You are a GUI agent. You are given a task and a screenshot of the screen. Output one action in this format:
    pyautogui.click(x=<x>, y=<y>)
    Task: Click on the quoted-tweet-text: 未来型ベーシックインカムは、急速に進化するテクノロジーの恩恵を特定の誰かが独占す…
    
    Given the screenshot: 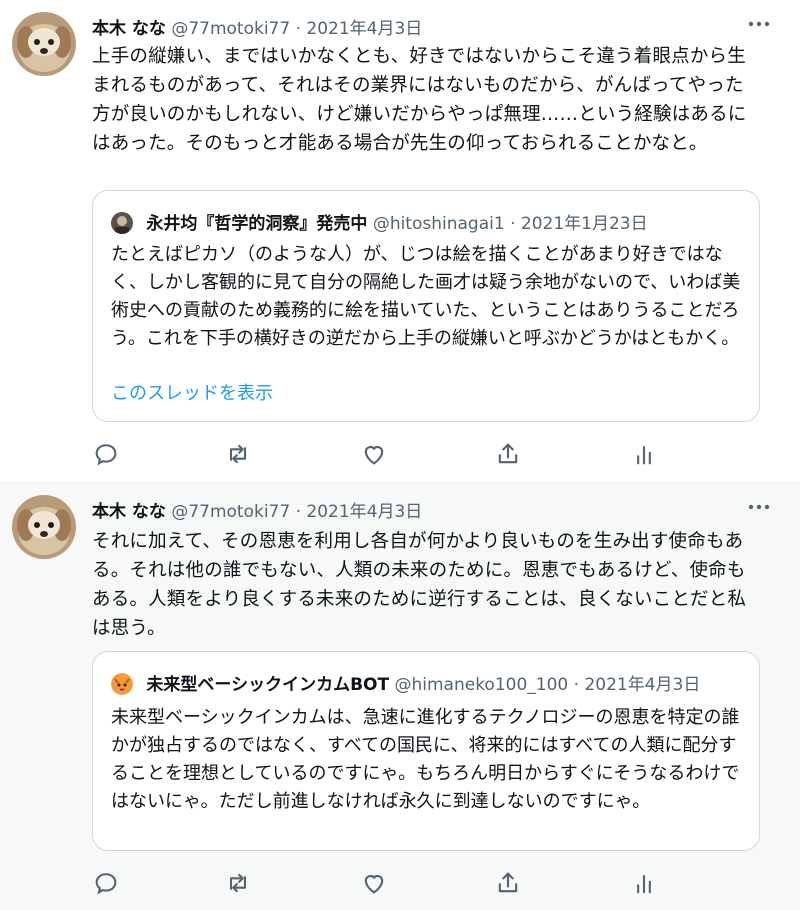 What is the action you would take?
    pyautogui.click(x=425, y=759)
    